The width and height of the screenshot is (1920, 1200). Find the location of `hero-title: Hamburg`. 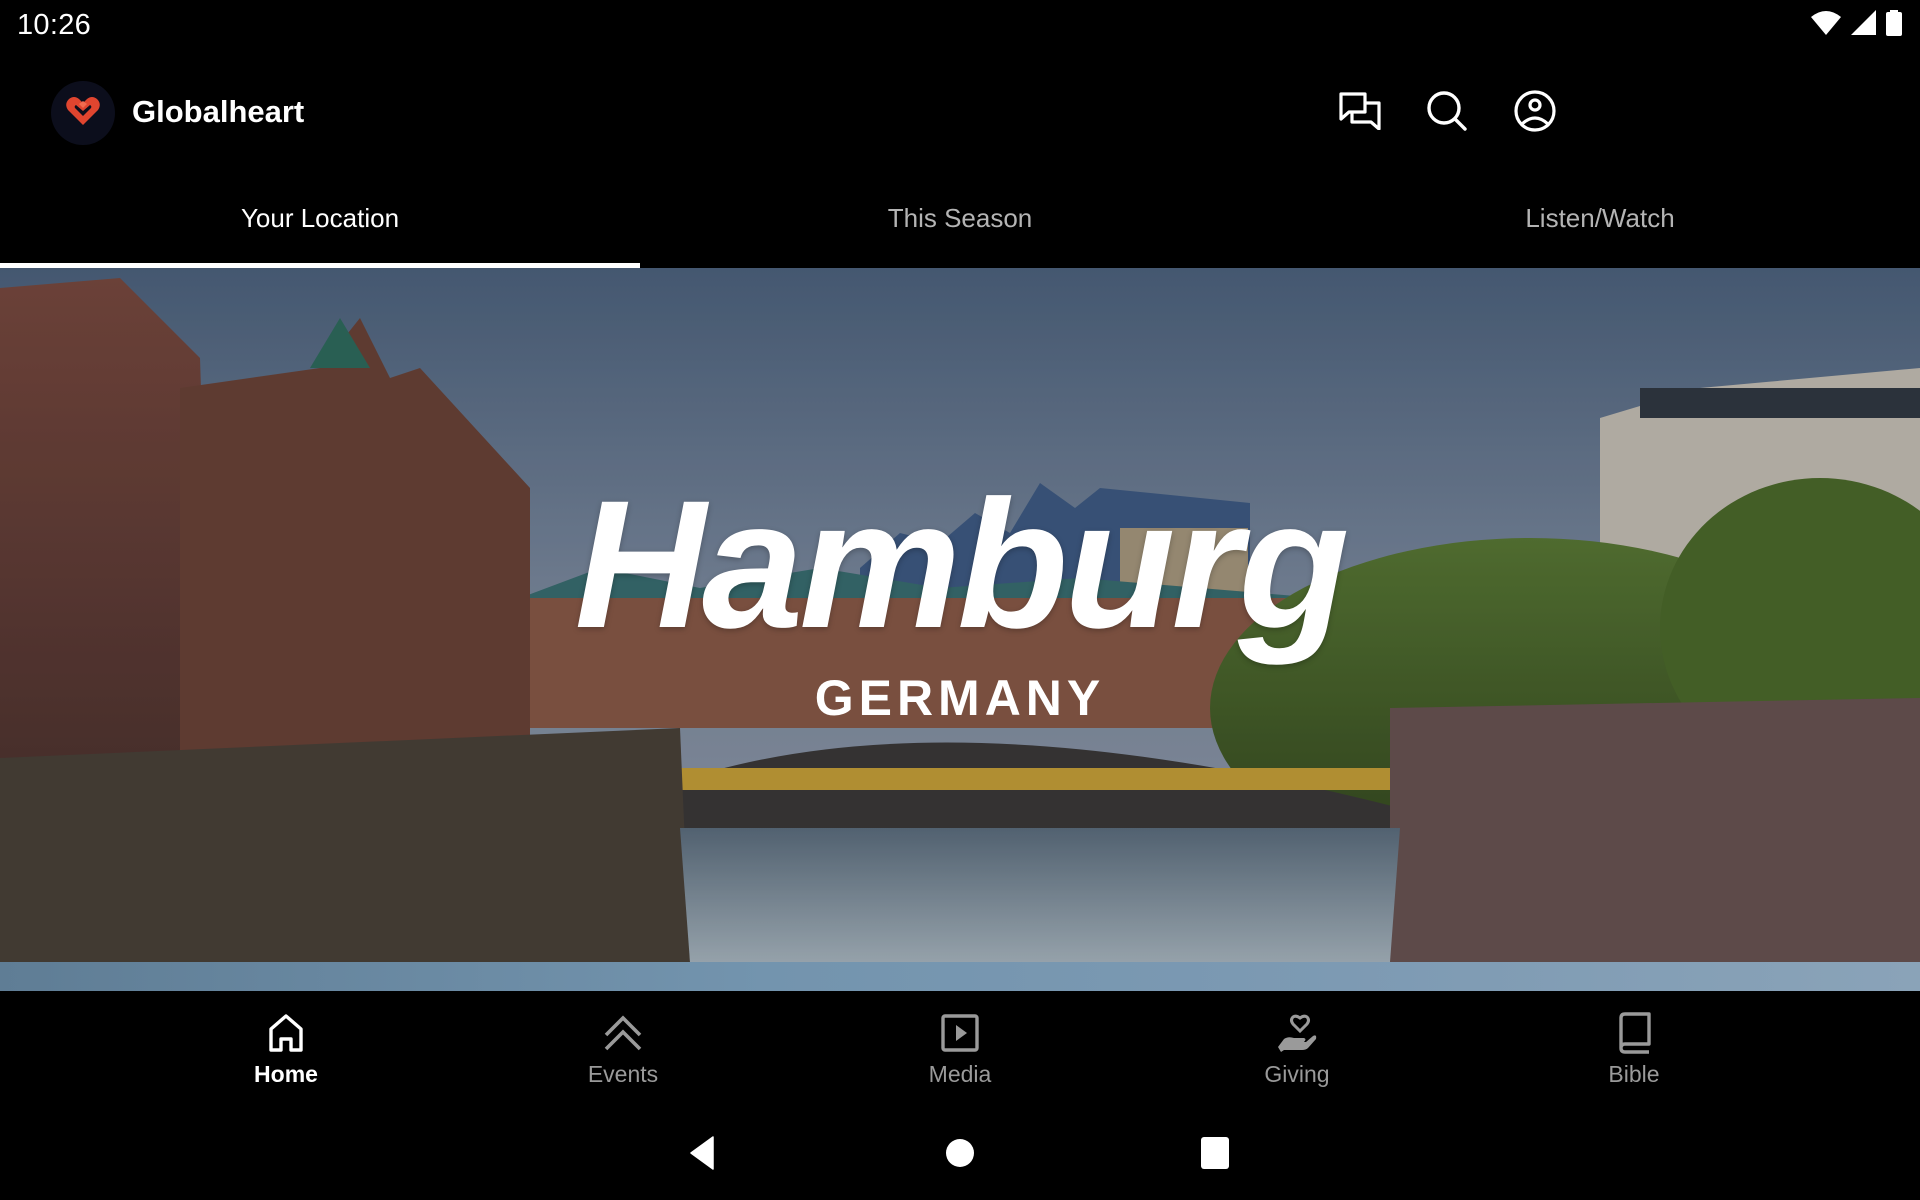

hero-title: Hamburg is located at coordinates (962, 564).